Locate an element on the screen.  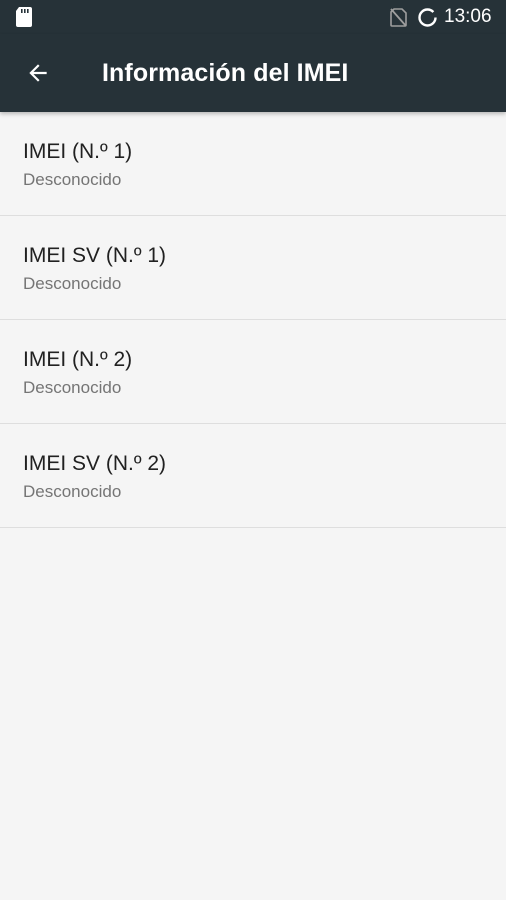
arrow-back-icon is located at coordinates (38, 73).